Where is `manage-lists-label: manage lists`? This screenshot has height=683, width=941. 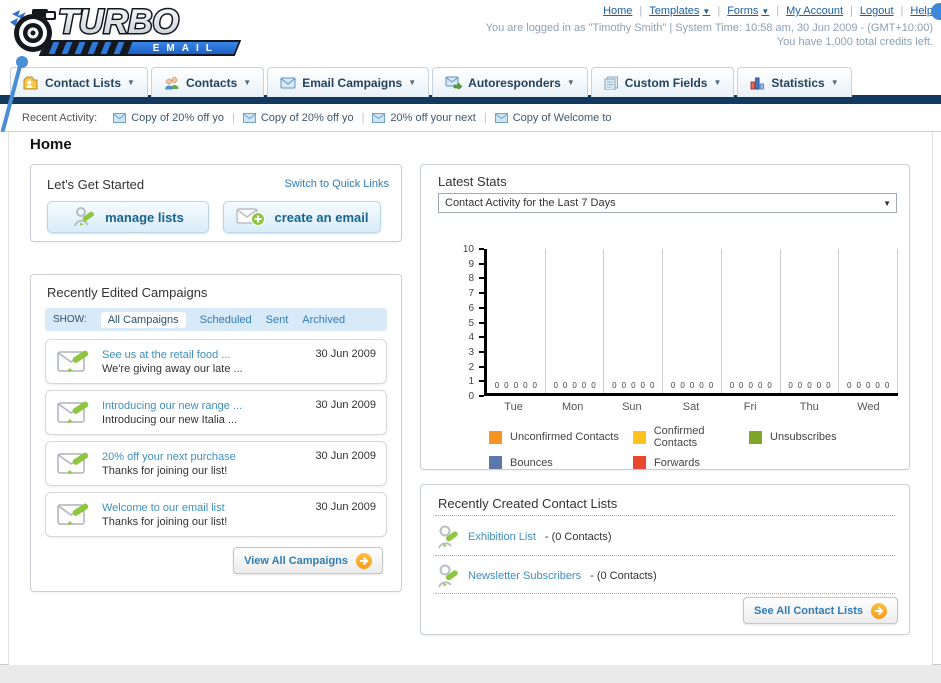
manage-lists-label: manage lists is located at coordinates (144, 217).